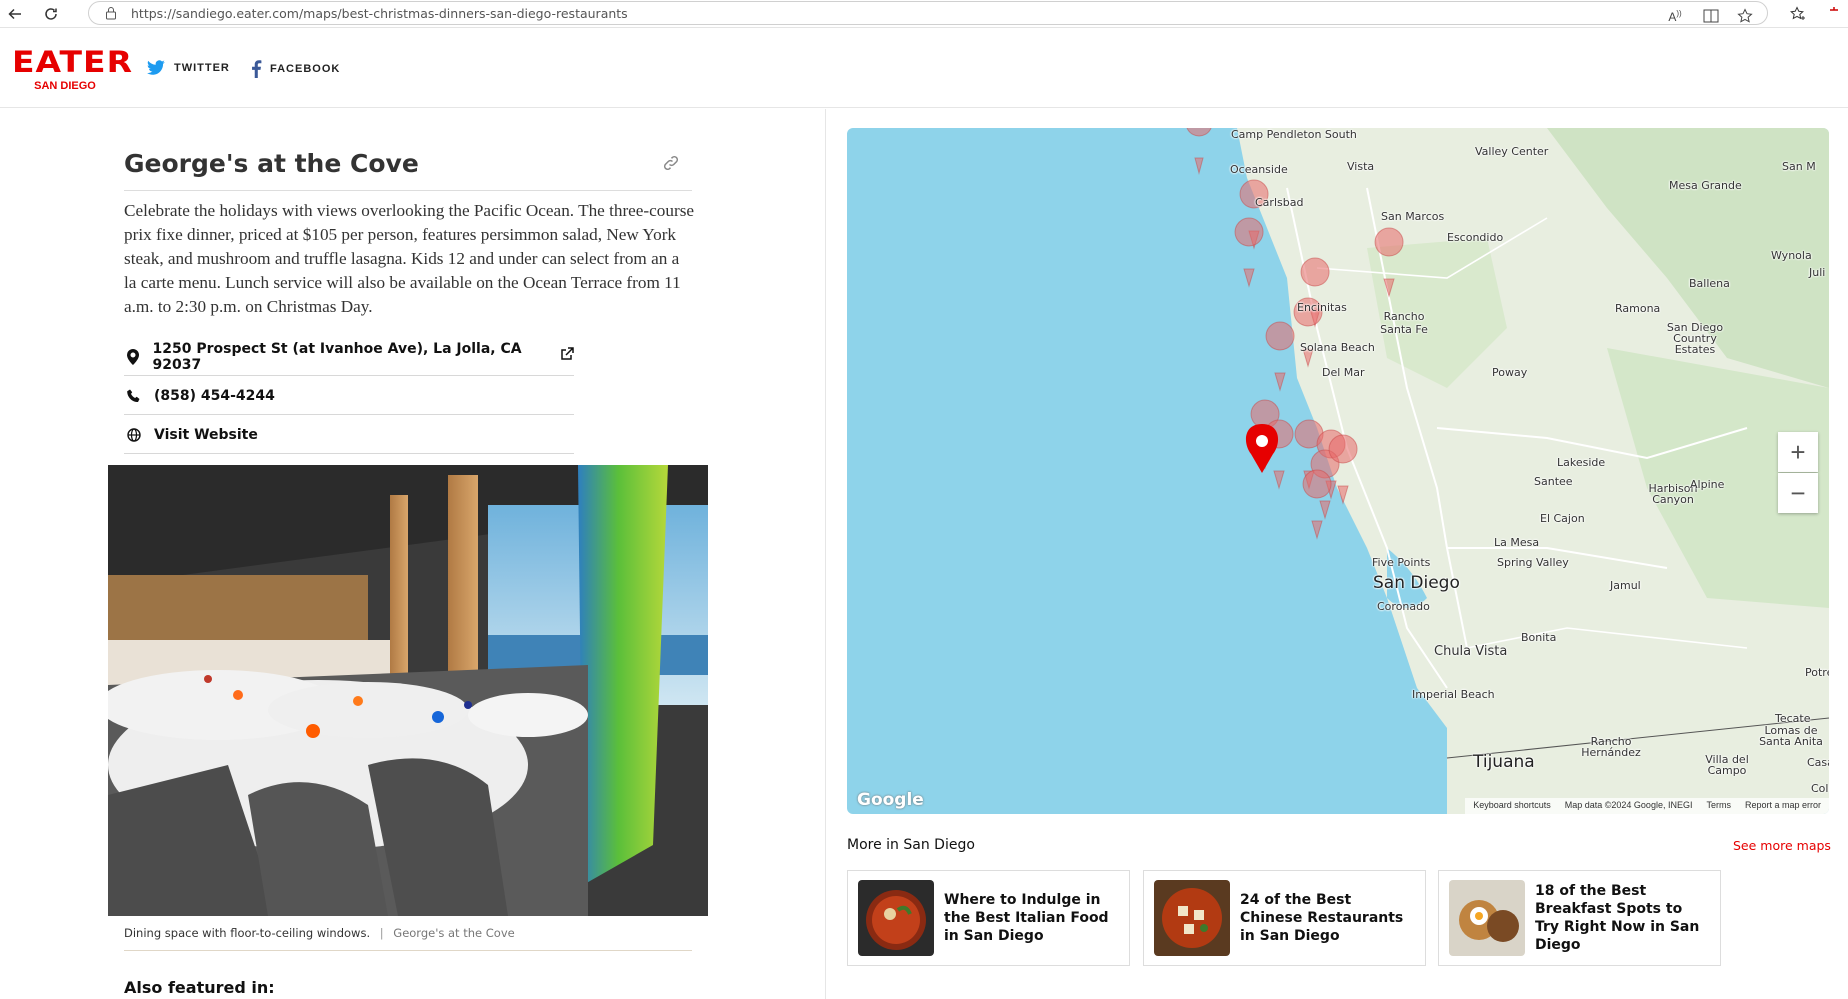  I want to click on keyboard-shortcuts-link: Keyboard shortcuts, so click(1512, 806).